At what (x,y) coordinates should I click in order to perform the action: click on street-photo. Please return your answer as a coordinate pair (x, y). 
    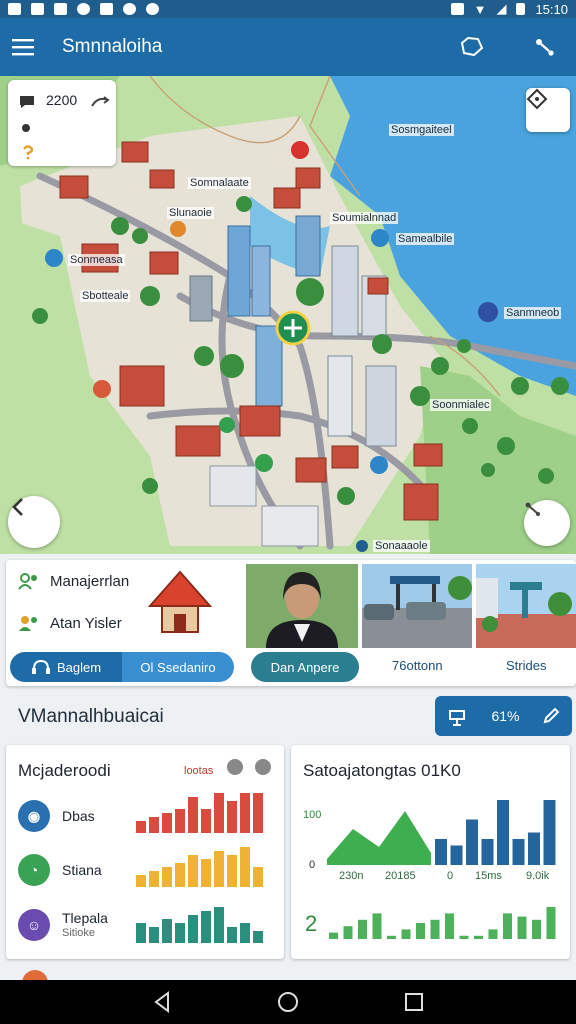
    Looking at the image, I should click on (417, 606).